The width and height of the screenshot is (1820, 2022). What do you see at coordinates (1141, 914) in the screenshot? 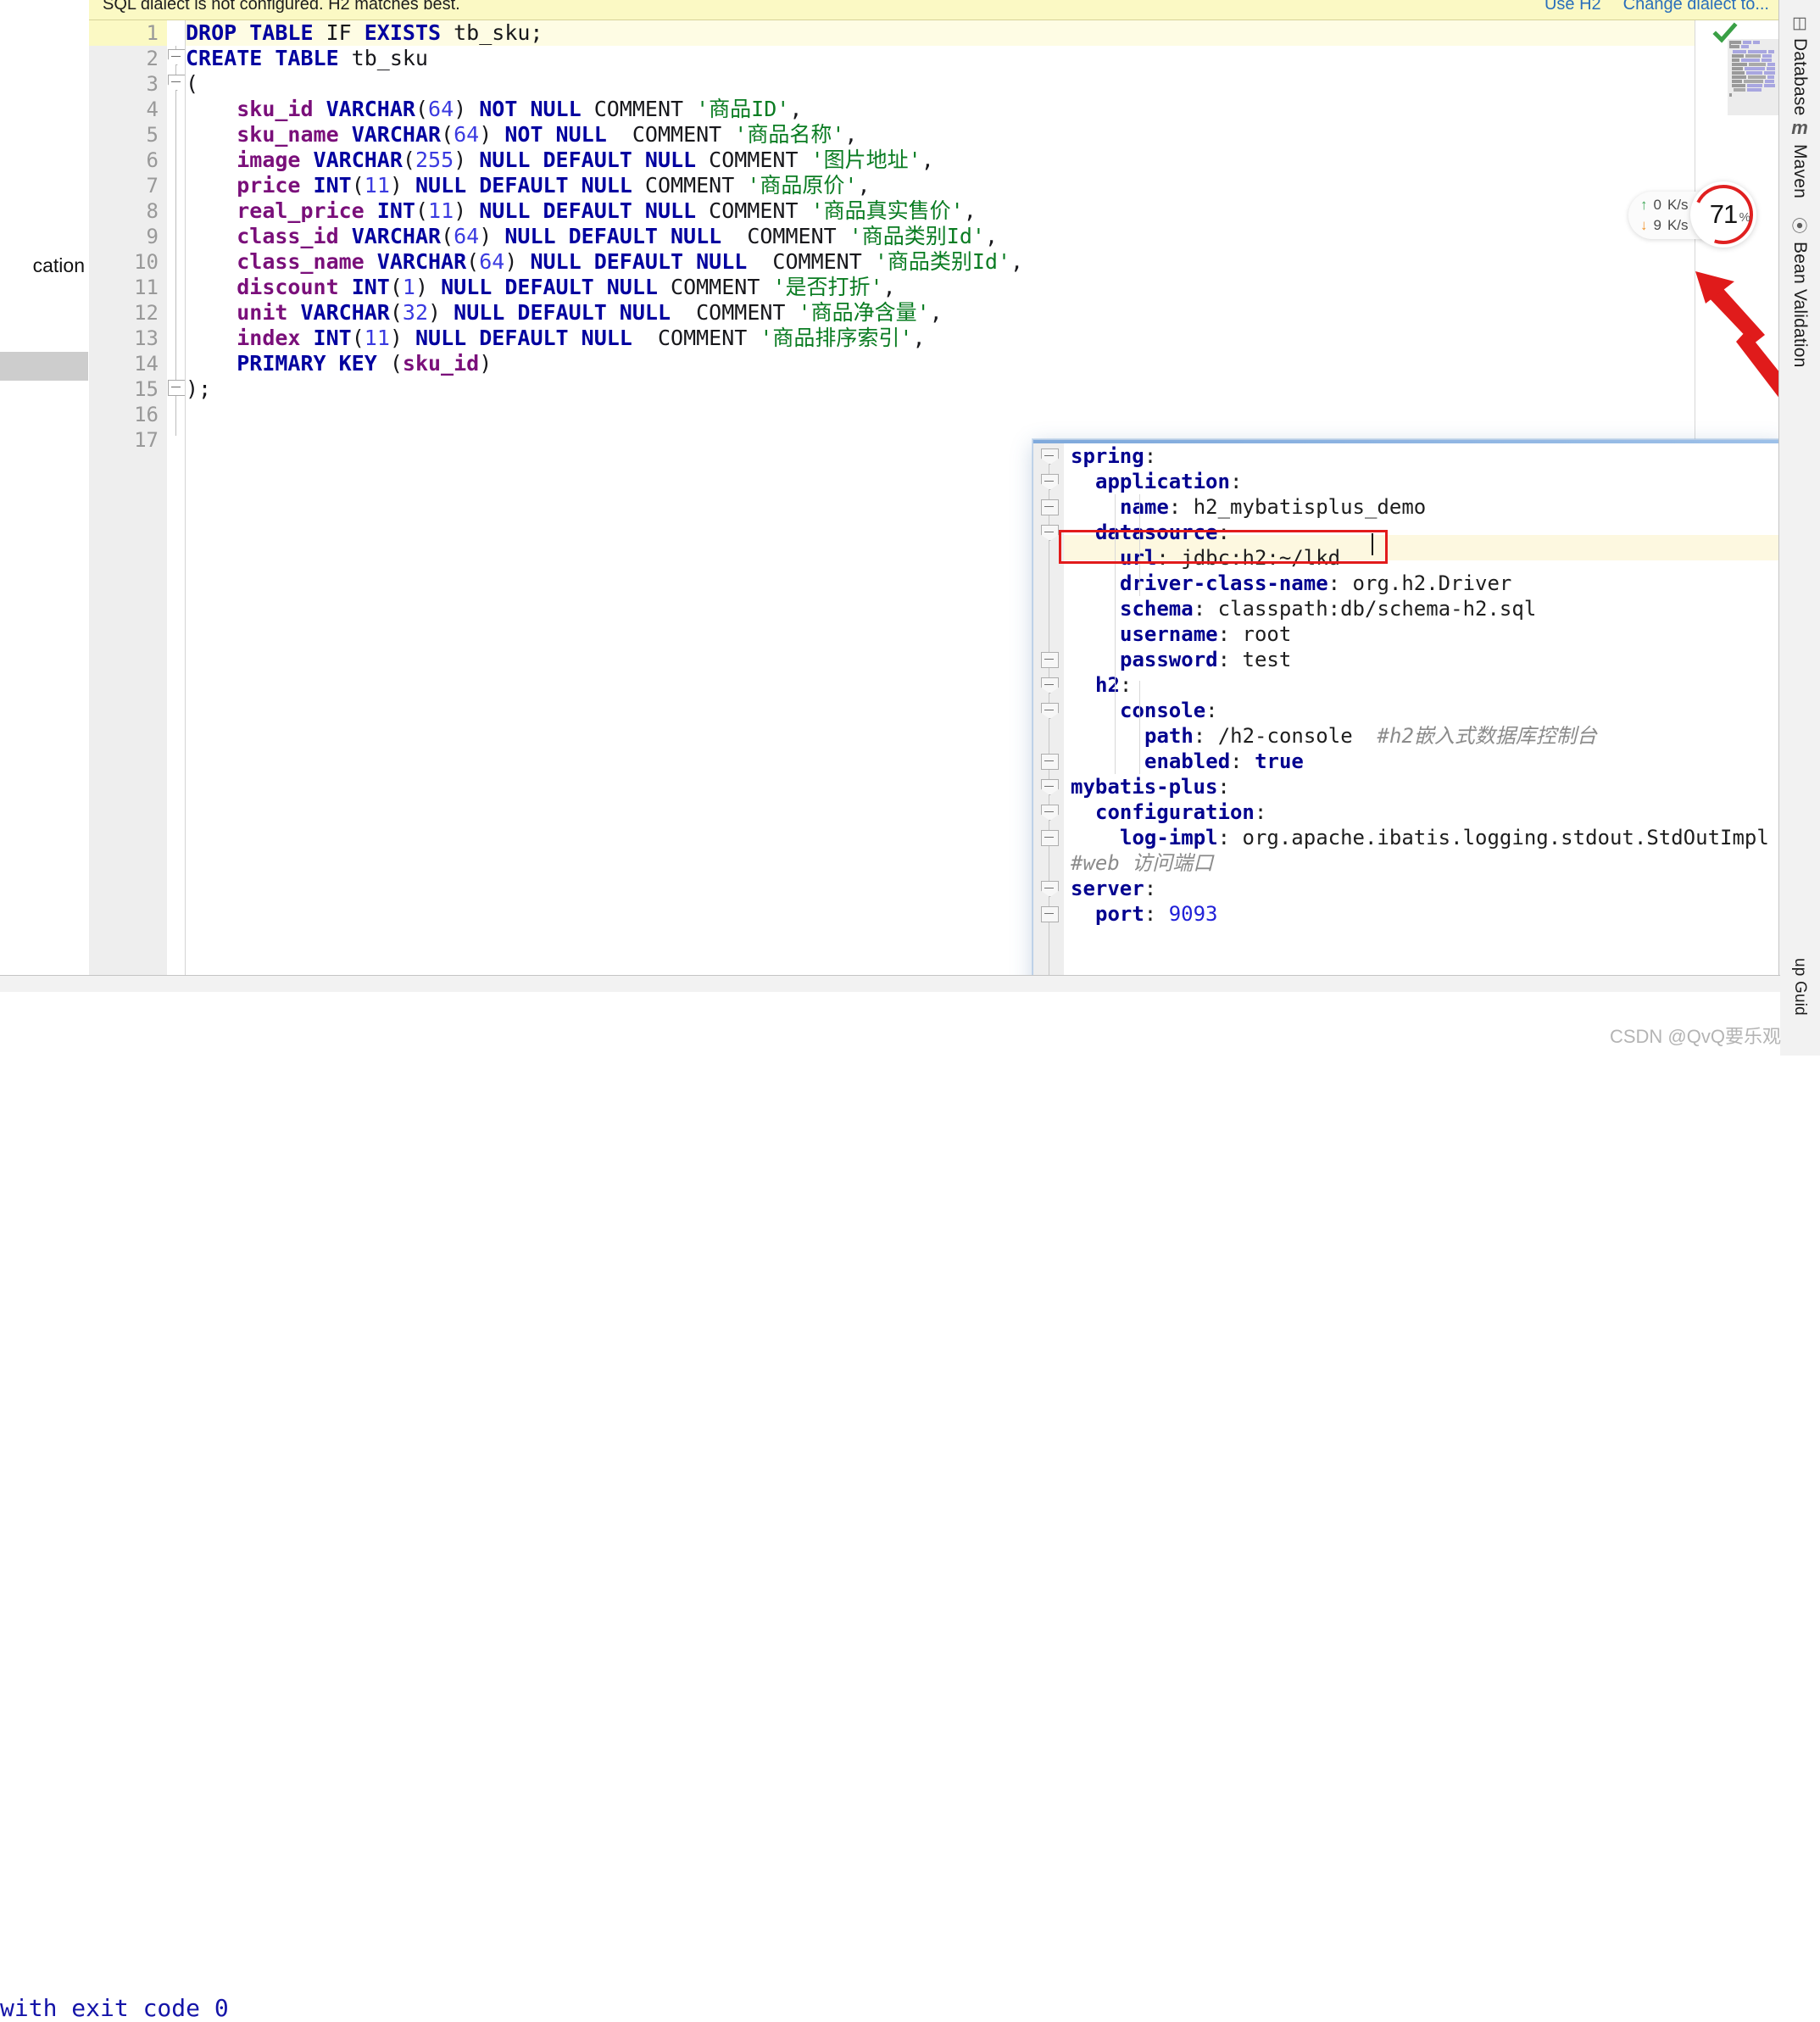
I see `yaml-line: port: 9093` at bounding box center [1141, 914].